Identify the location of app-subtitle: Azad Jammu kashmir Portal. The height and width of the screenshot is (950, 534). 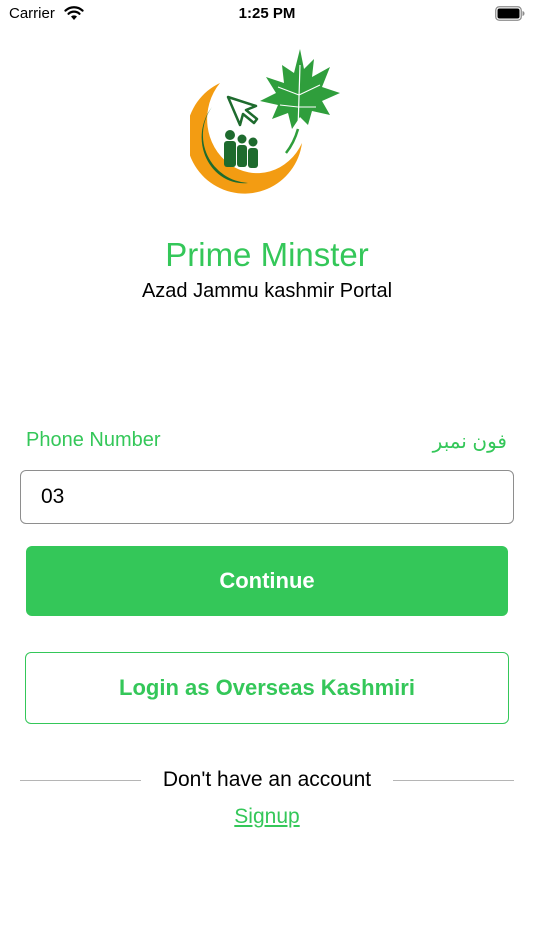
(267, 291).